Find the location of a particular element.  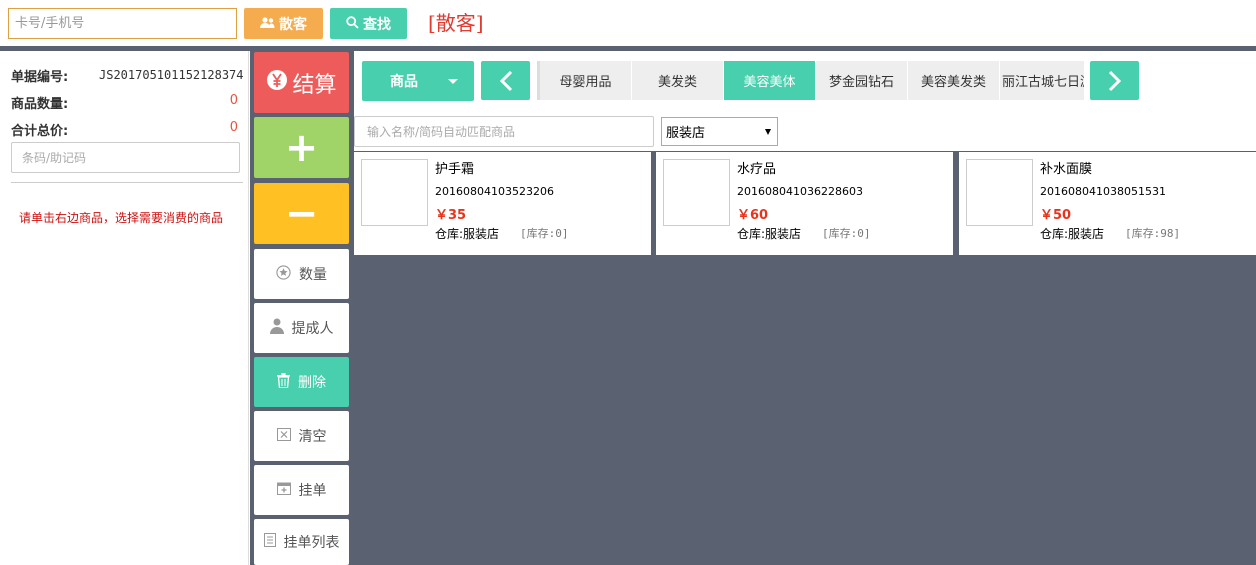

product-price: ￥60 is located at coordinates (753, 215).